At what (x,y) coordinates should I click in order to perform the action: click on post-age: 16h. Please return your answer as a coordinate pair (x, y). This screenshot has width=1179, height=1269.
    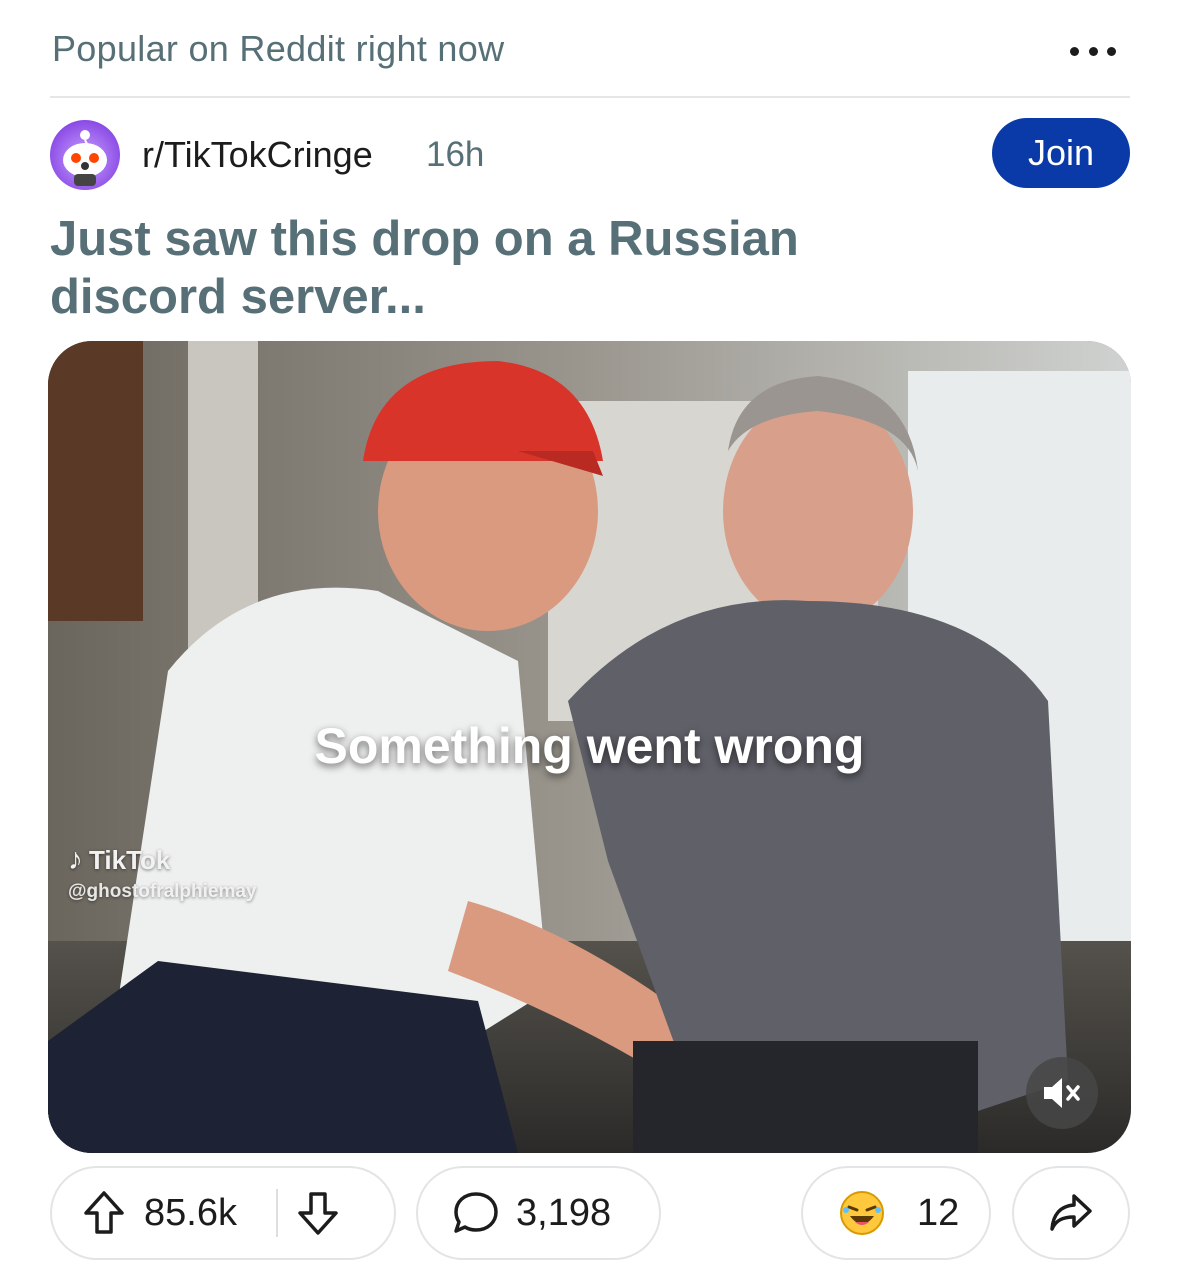
    Looking at the image, I should click on (455, 154).